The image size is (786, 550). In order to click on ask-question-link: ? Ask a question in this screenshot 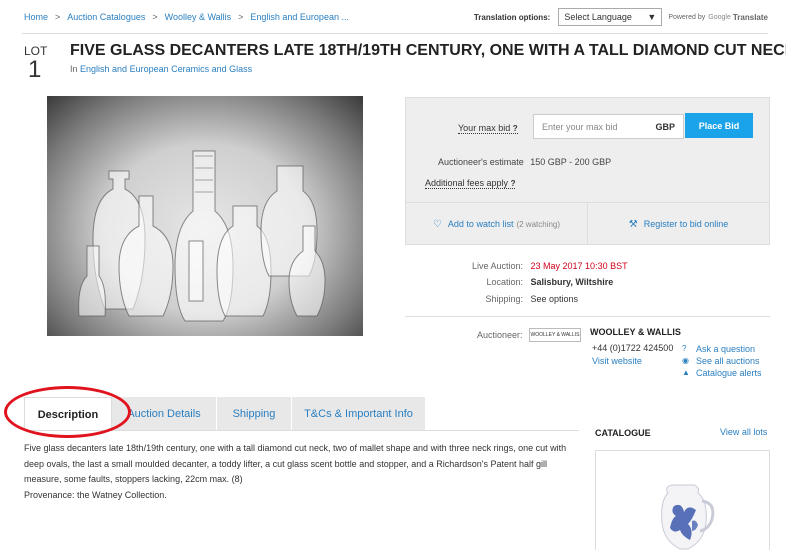, I will do `click(722, 349)`.